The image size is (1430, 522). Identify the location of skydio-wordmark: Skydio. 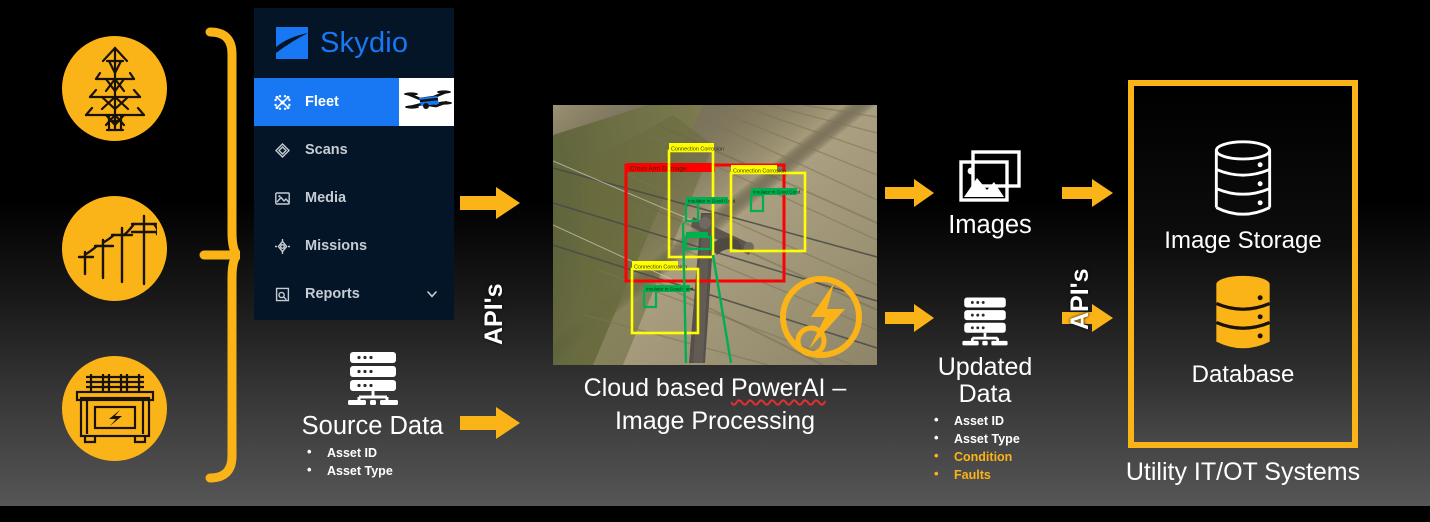
(364, 42).